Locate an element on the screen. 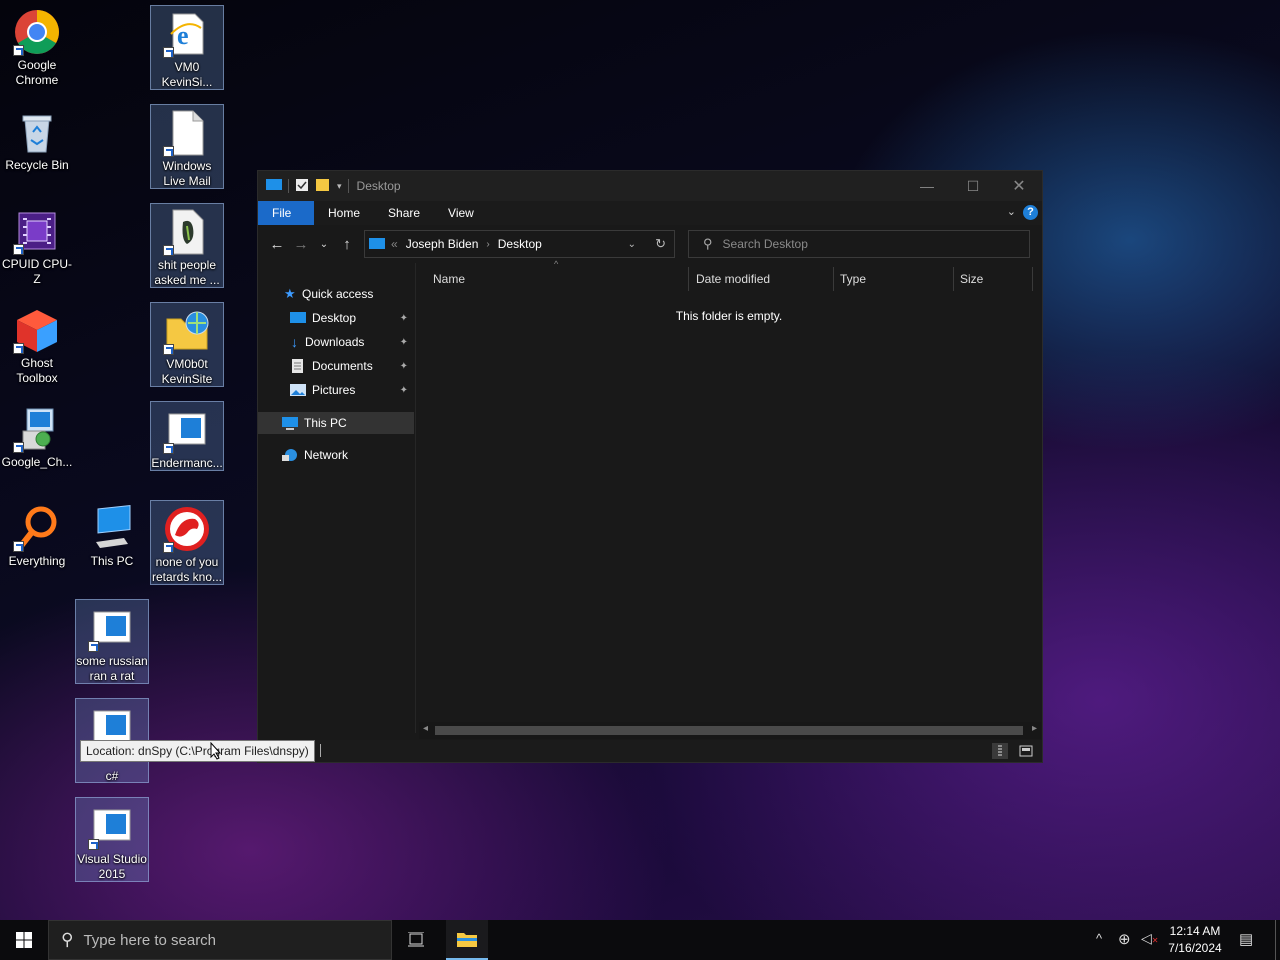 The height and width of the screenshot is (960, 1280). scroll-left-icon: ◂ is located at coordinates (425, 728).